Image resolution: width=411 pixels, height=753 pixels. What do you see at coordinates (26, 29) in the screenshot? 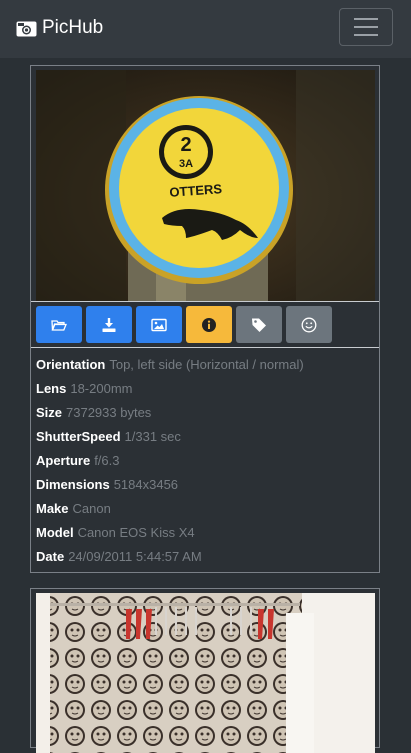
I see `camera-icon` at bounding box center [26, 29].